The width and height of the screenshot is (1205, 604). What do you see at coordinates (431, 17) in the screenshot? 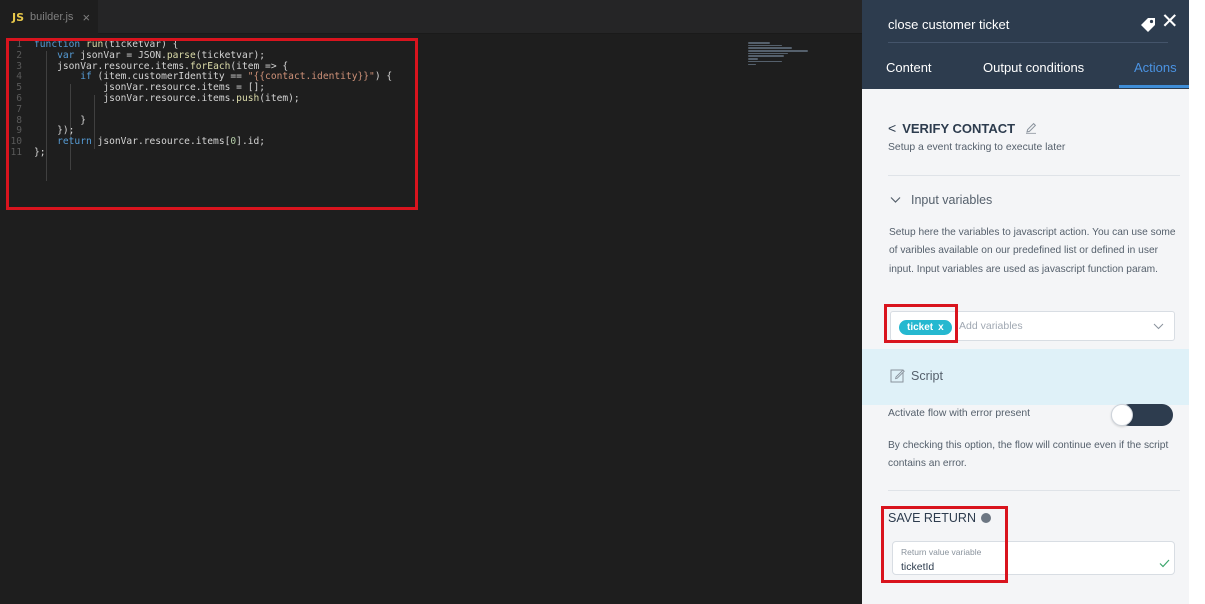
I see `editor-tab-bar: JS builder.js ×` at bounding box center [431, 17].